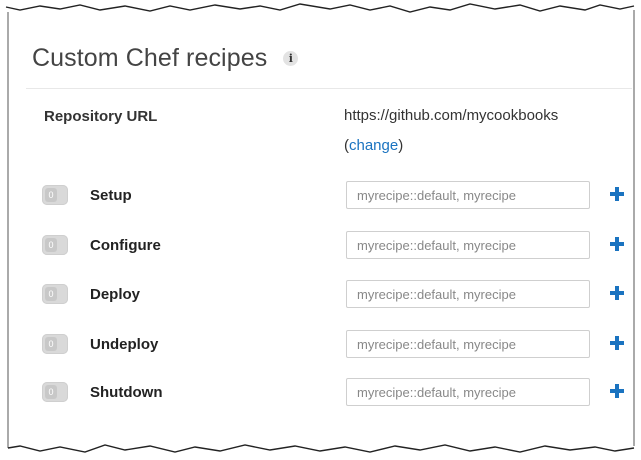 Image resolution: width=641 pixels, height=460 pixels. What do you see at coordinates (320, 196) in the screenshot?
I see `recipe-row-setup: 0 Setup` at bounding box center [320, 196].